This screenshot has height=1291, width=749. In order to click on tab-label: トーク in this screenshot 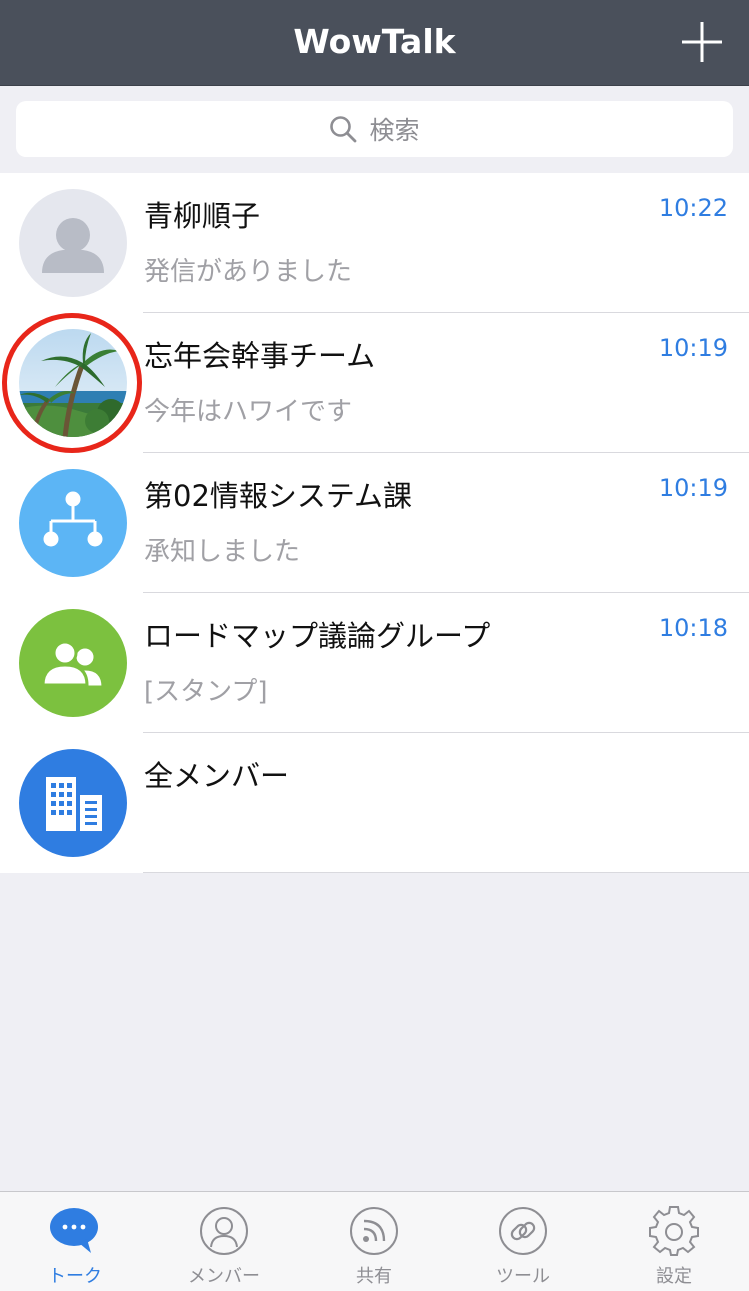, I will do `click(75, 1276)`.